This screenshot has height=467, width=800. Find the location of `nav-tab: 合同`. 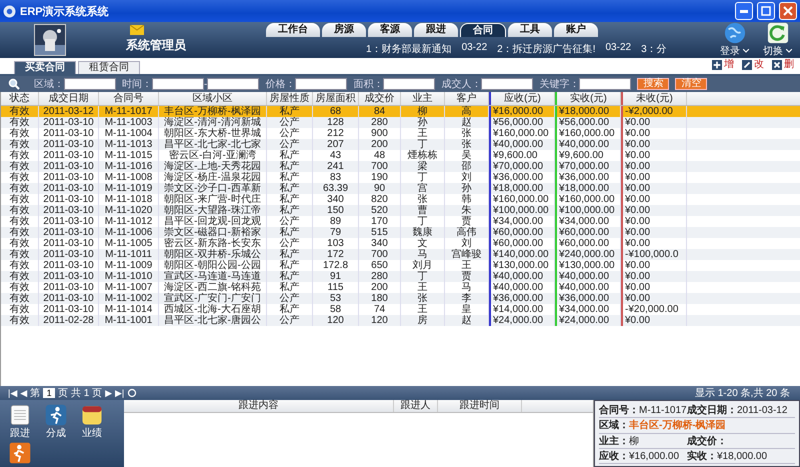

nav-tab: 合同 is located at coordinates (483, 30).